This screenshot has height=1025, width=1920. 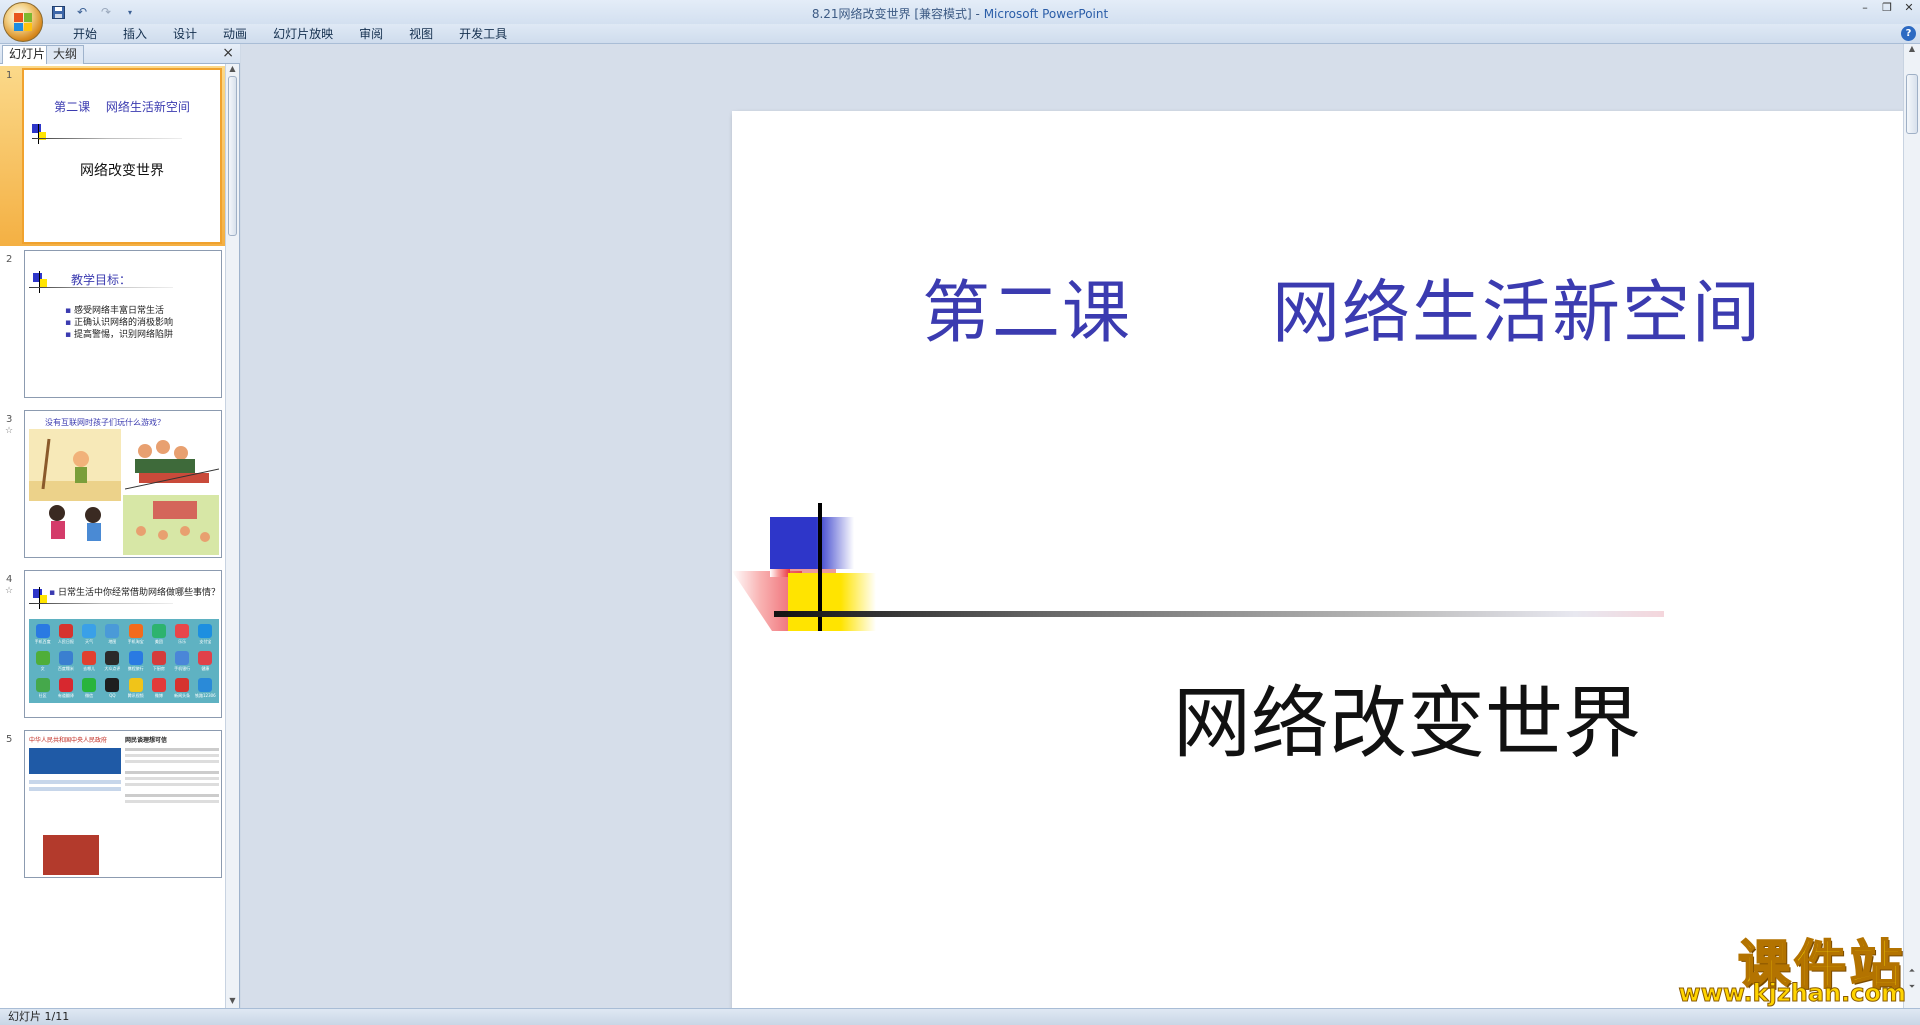 What do you see at coordinates (1912, 988) in the screenshot?
I see `next-slide-icon: ⏷` at bounding box center [1912, 988].